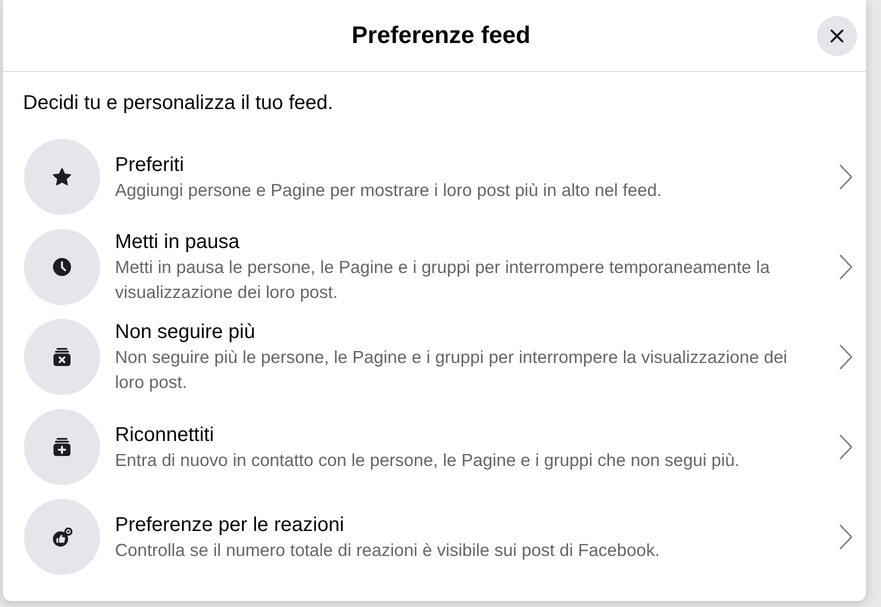  What do you see at coordinates (459, 435) in the screenshot?
I see `option-title: Riconnettiti` at bounding box center [459, 435].